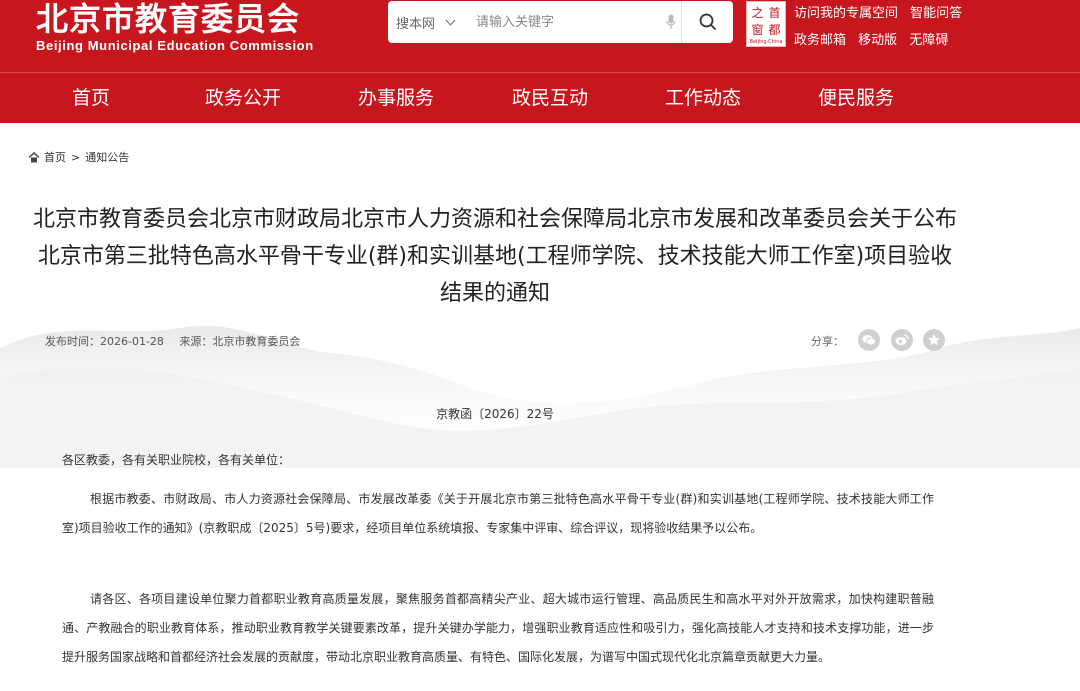  I want to click on search-scope-dropdown: 搜本网, so click(429, 22).